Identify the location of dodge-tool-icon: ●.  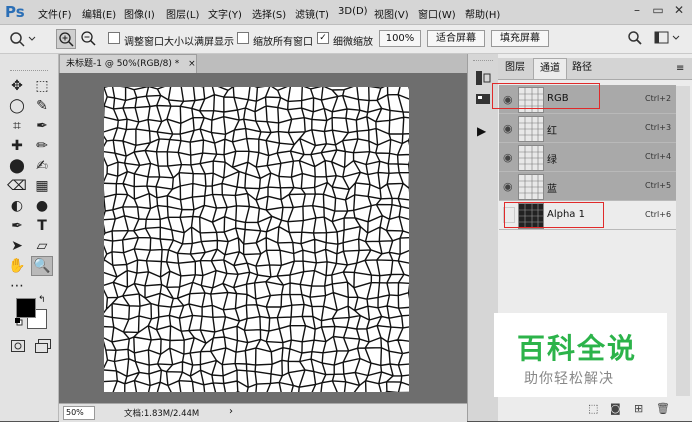
(42, 206).